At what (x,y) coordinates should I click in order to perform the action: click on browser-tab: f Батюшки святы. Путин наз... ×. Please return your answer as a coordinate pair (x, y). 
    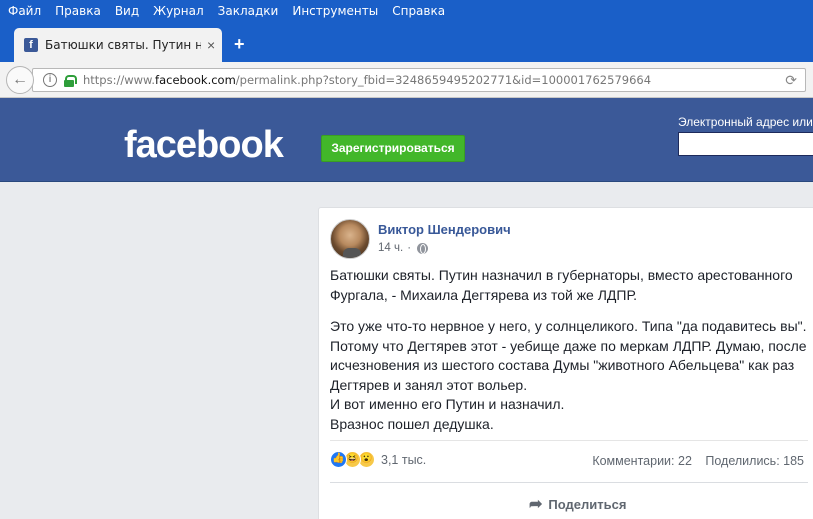
    Looking at the image, I should click on (118, 45).